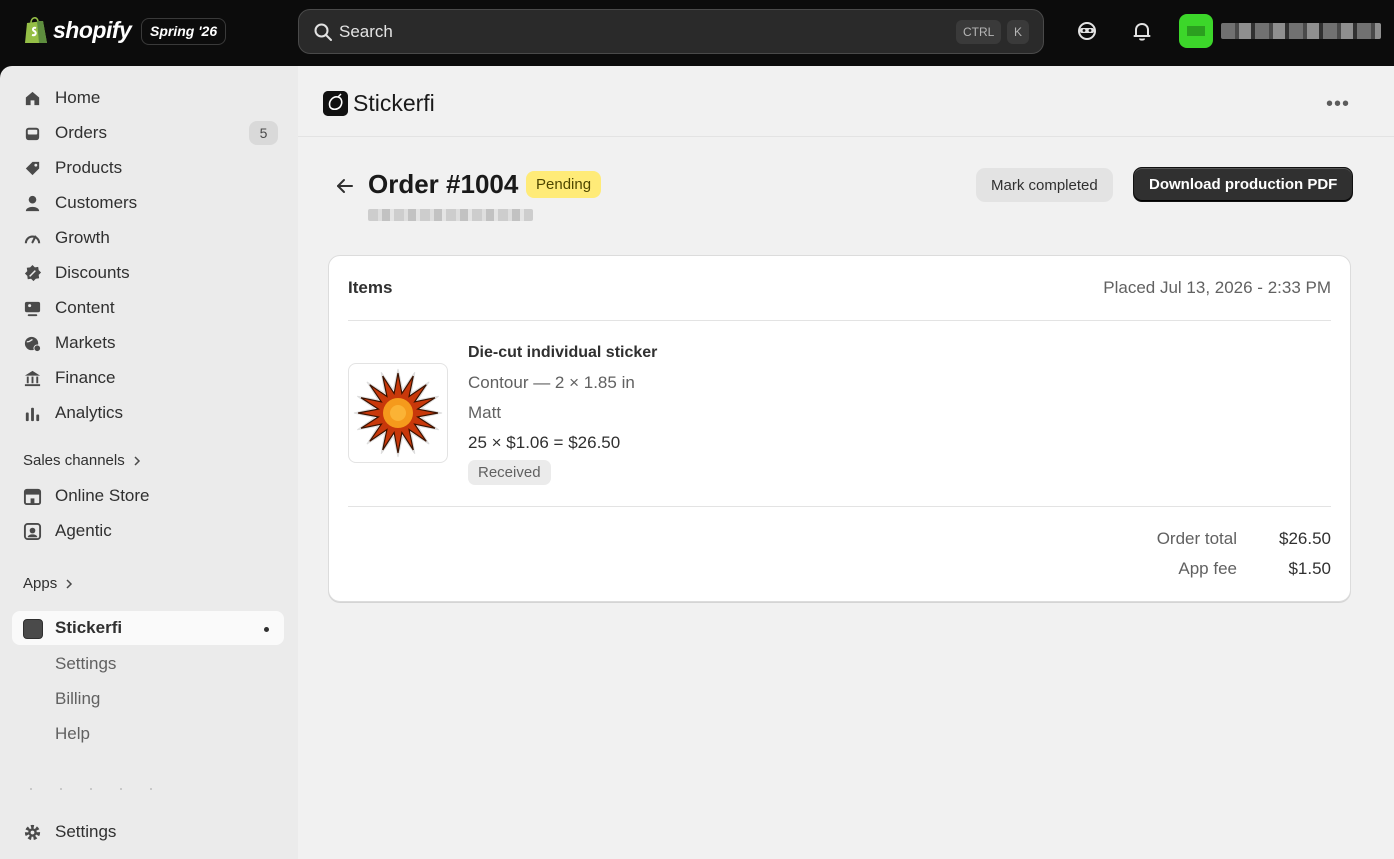 The image size is (1394, 859). I want to click on sticker-starburst-image, so click(398, 413).